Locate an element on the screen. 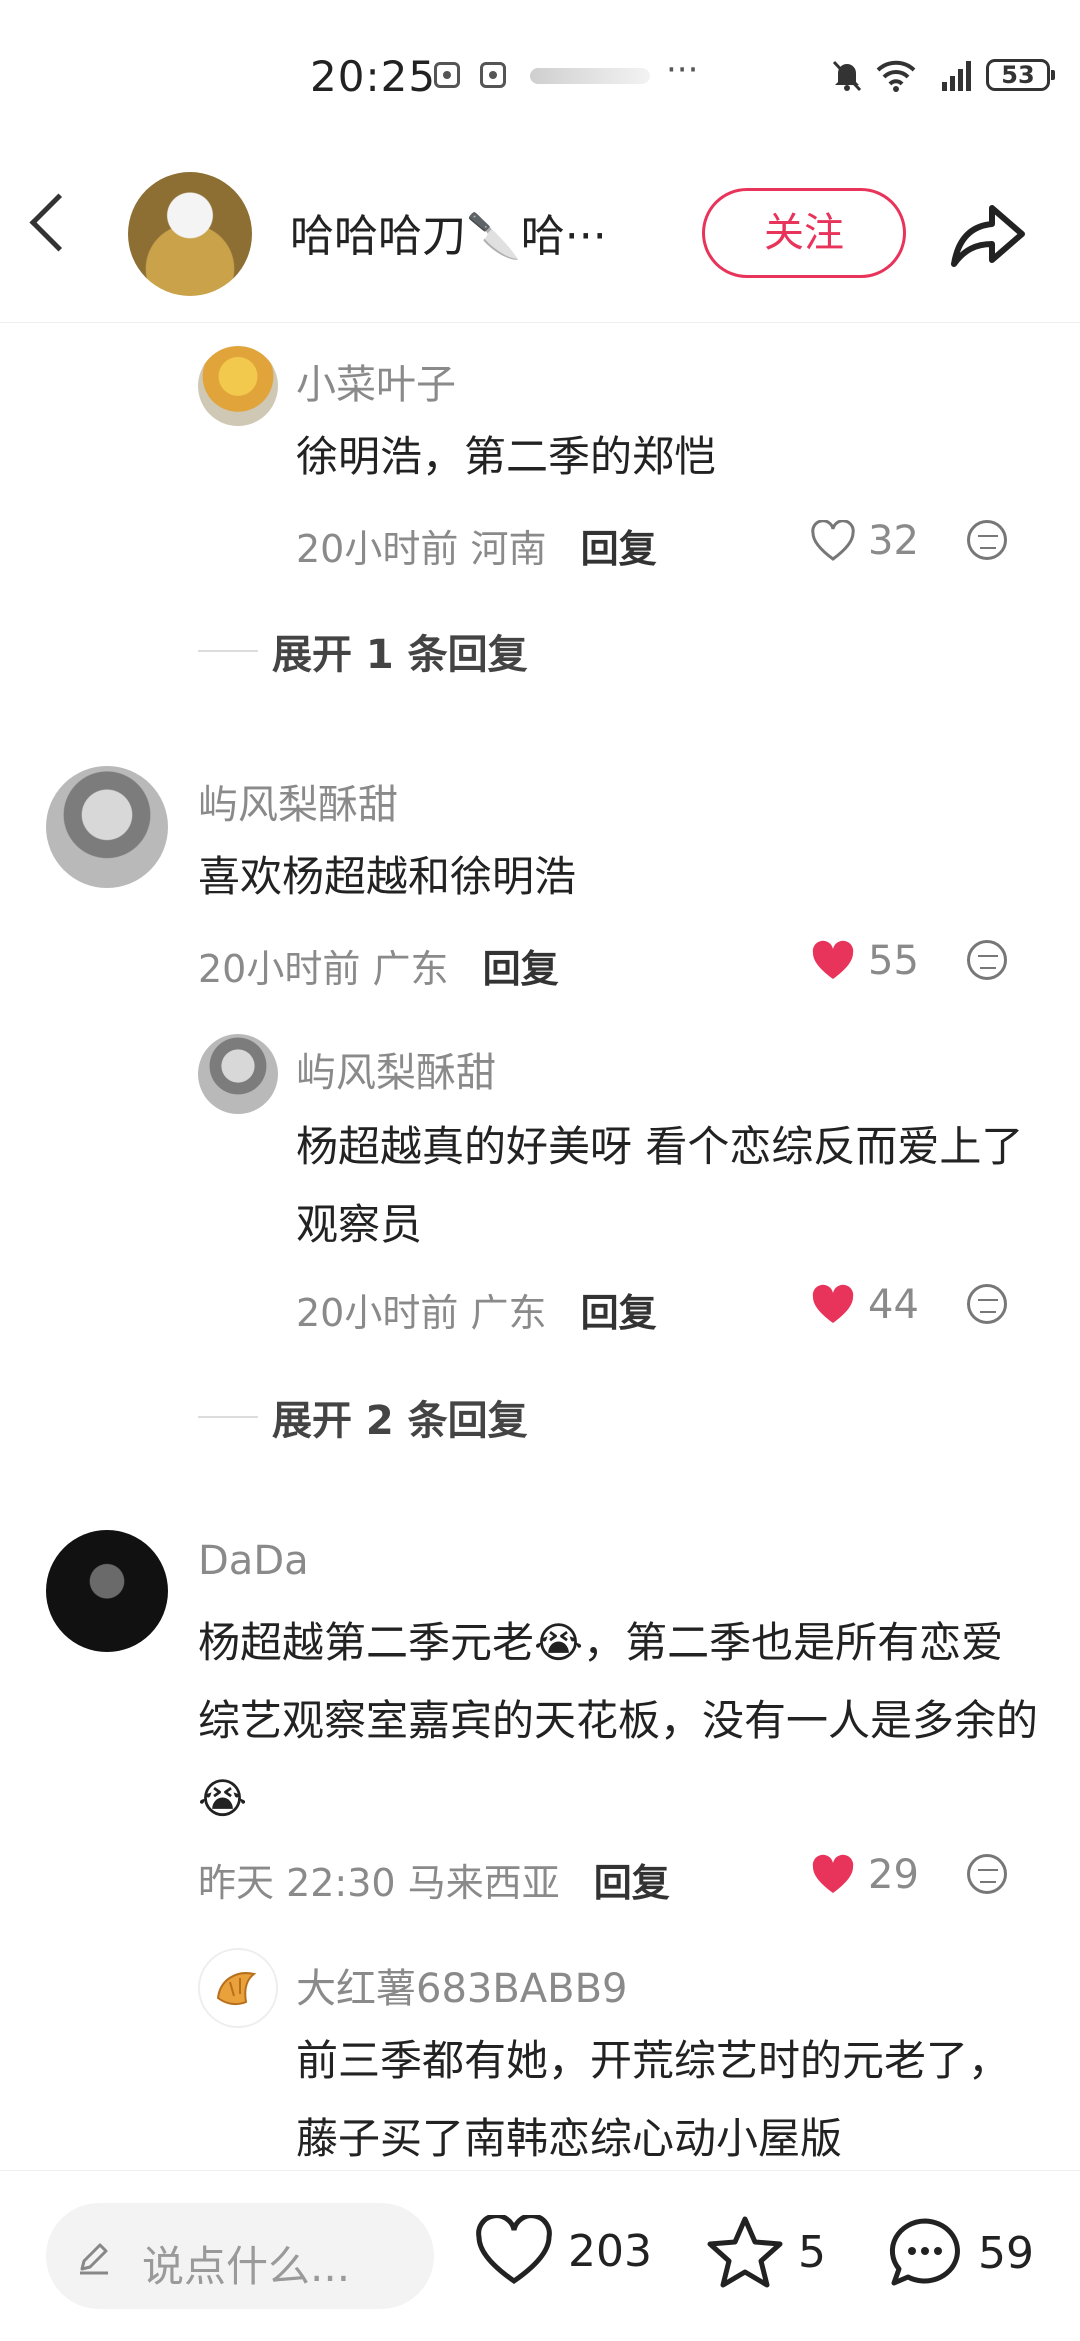 The height and width of the screenshot is (2341, 1080). comment-text: 前三季都有她，开荒综艺时的元老了，藤子买了南韩恋综心动小屋版 is located at coordinates (653, 2099).